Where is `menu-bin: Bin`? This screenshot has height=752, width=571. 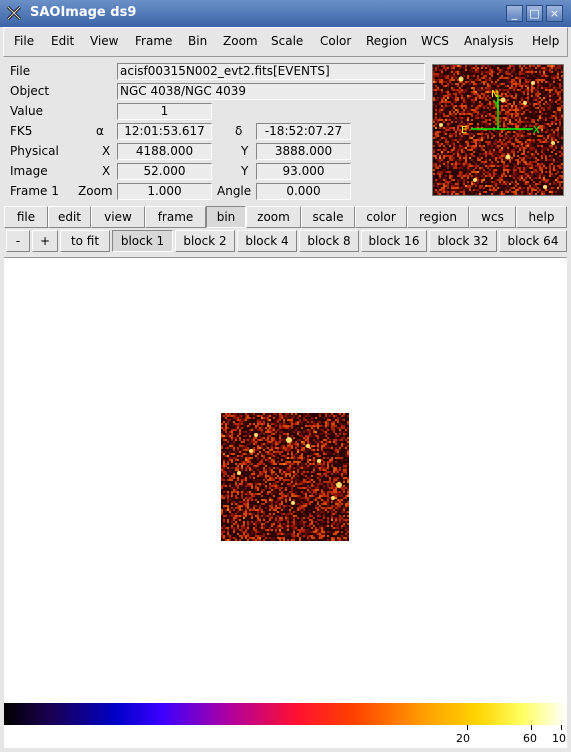 menu-bin: Bin is located at coordinates (197, 41).